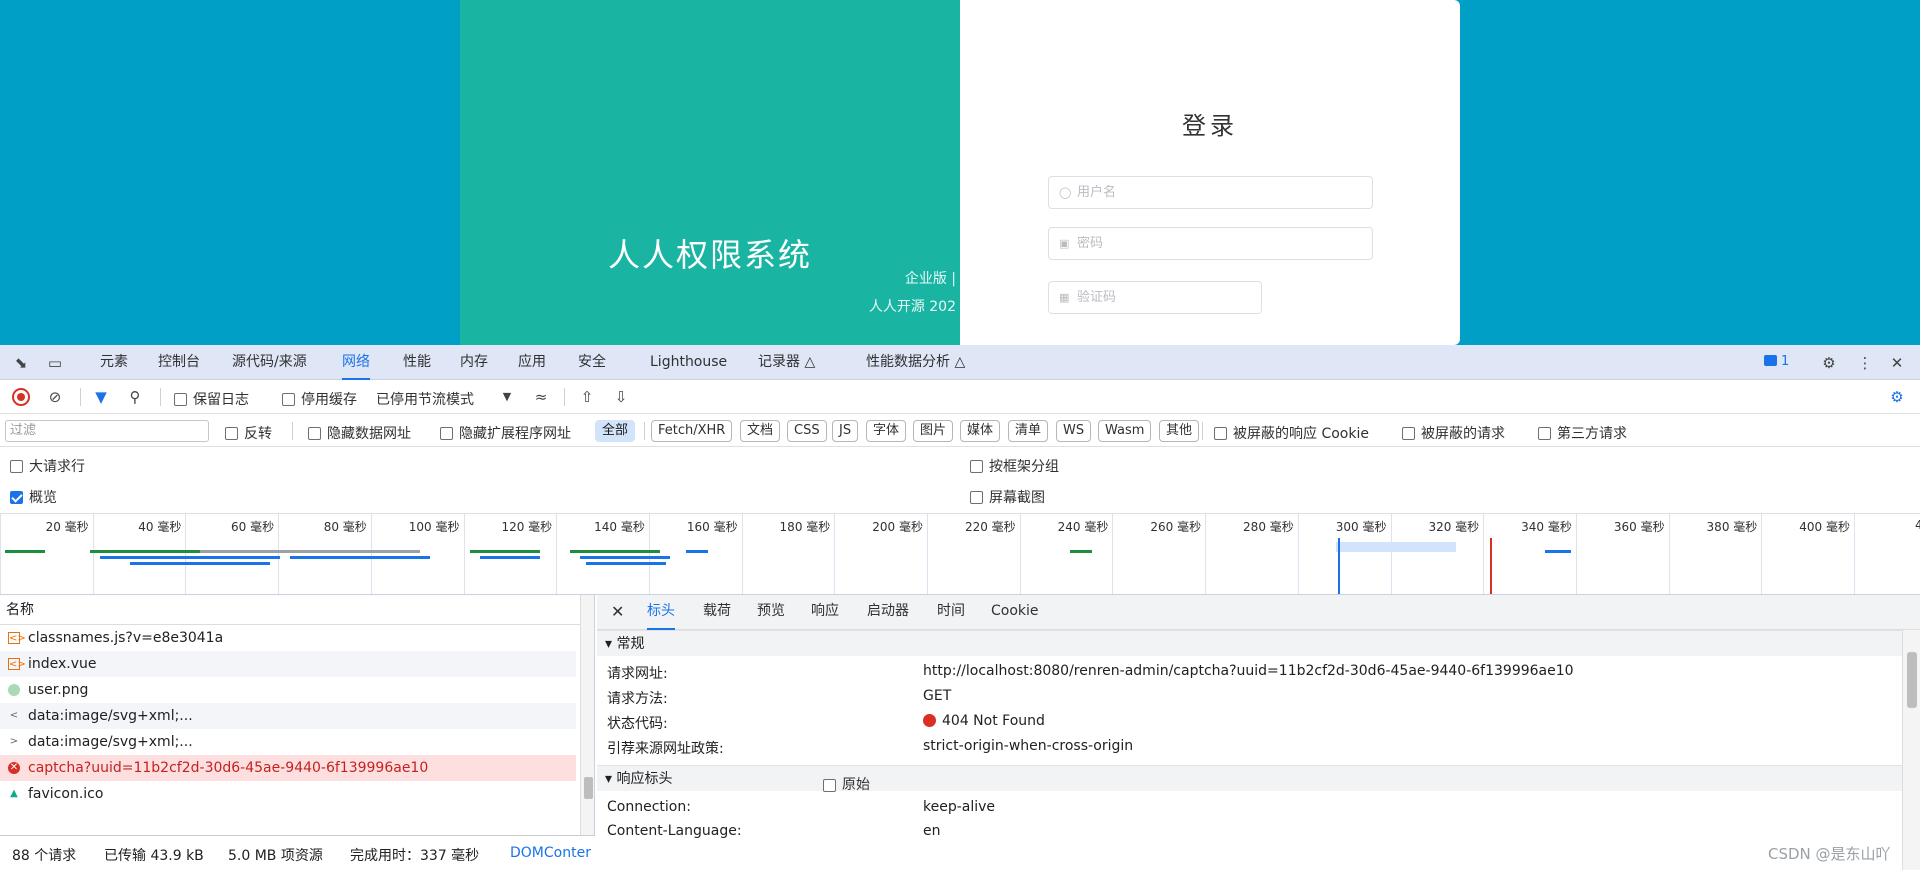 The image size is (1920, 870). What do you see at coordinates (319, 399) in the screenshot?
I see `disable-cache-checkbox: 停用缓存` at bounding box center [319, 399].